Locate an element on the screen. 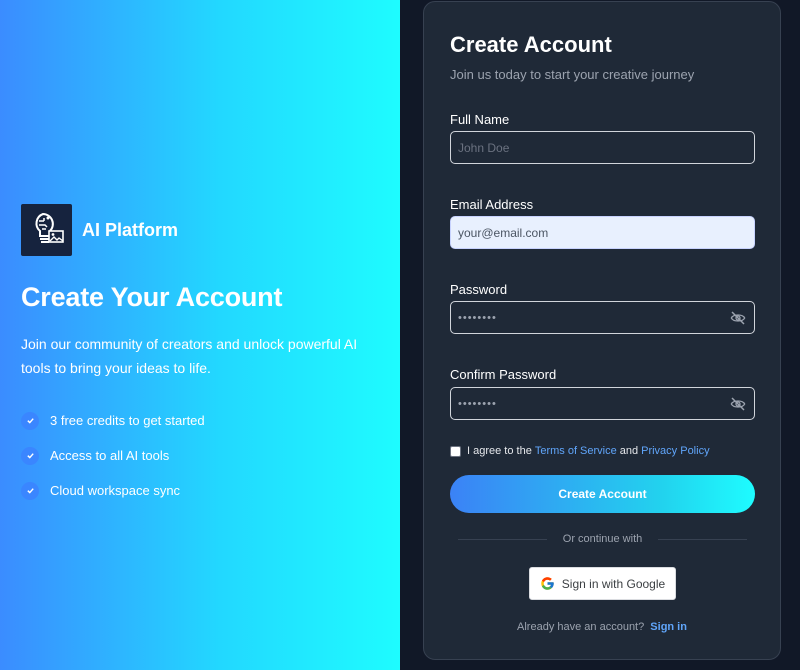 The height and width of the screenshot is (670, 800). password-field: •••••••• is located at coordinates (602, 317).